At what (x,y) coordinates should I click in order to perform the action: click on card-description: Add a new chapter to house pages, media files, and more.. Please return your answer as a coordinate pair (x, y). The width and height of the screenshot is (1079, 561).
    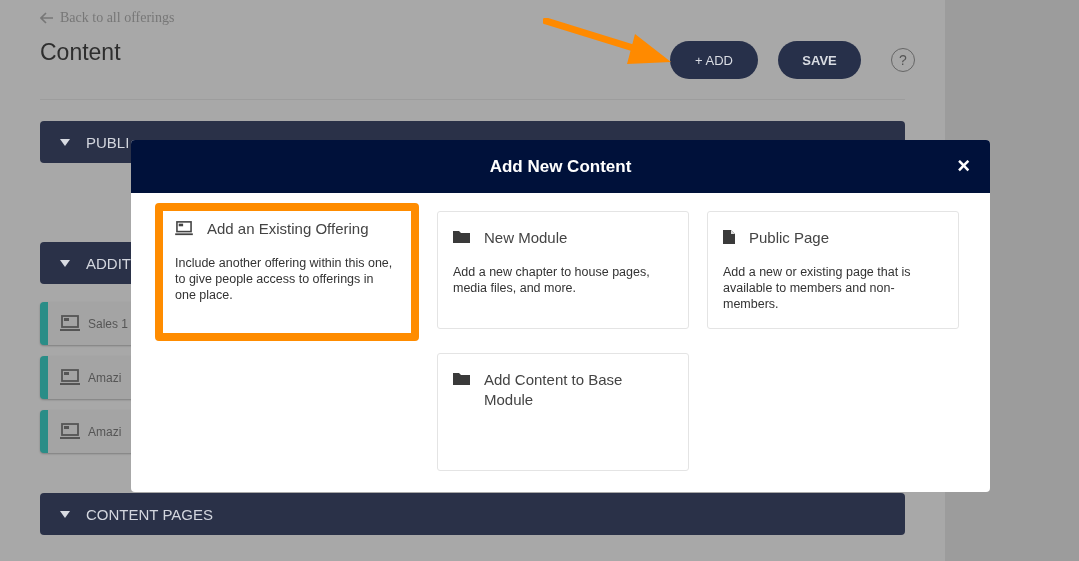
    Looking at the image, I should click on (552, 280).